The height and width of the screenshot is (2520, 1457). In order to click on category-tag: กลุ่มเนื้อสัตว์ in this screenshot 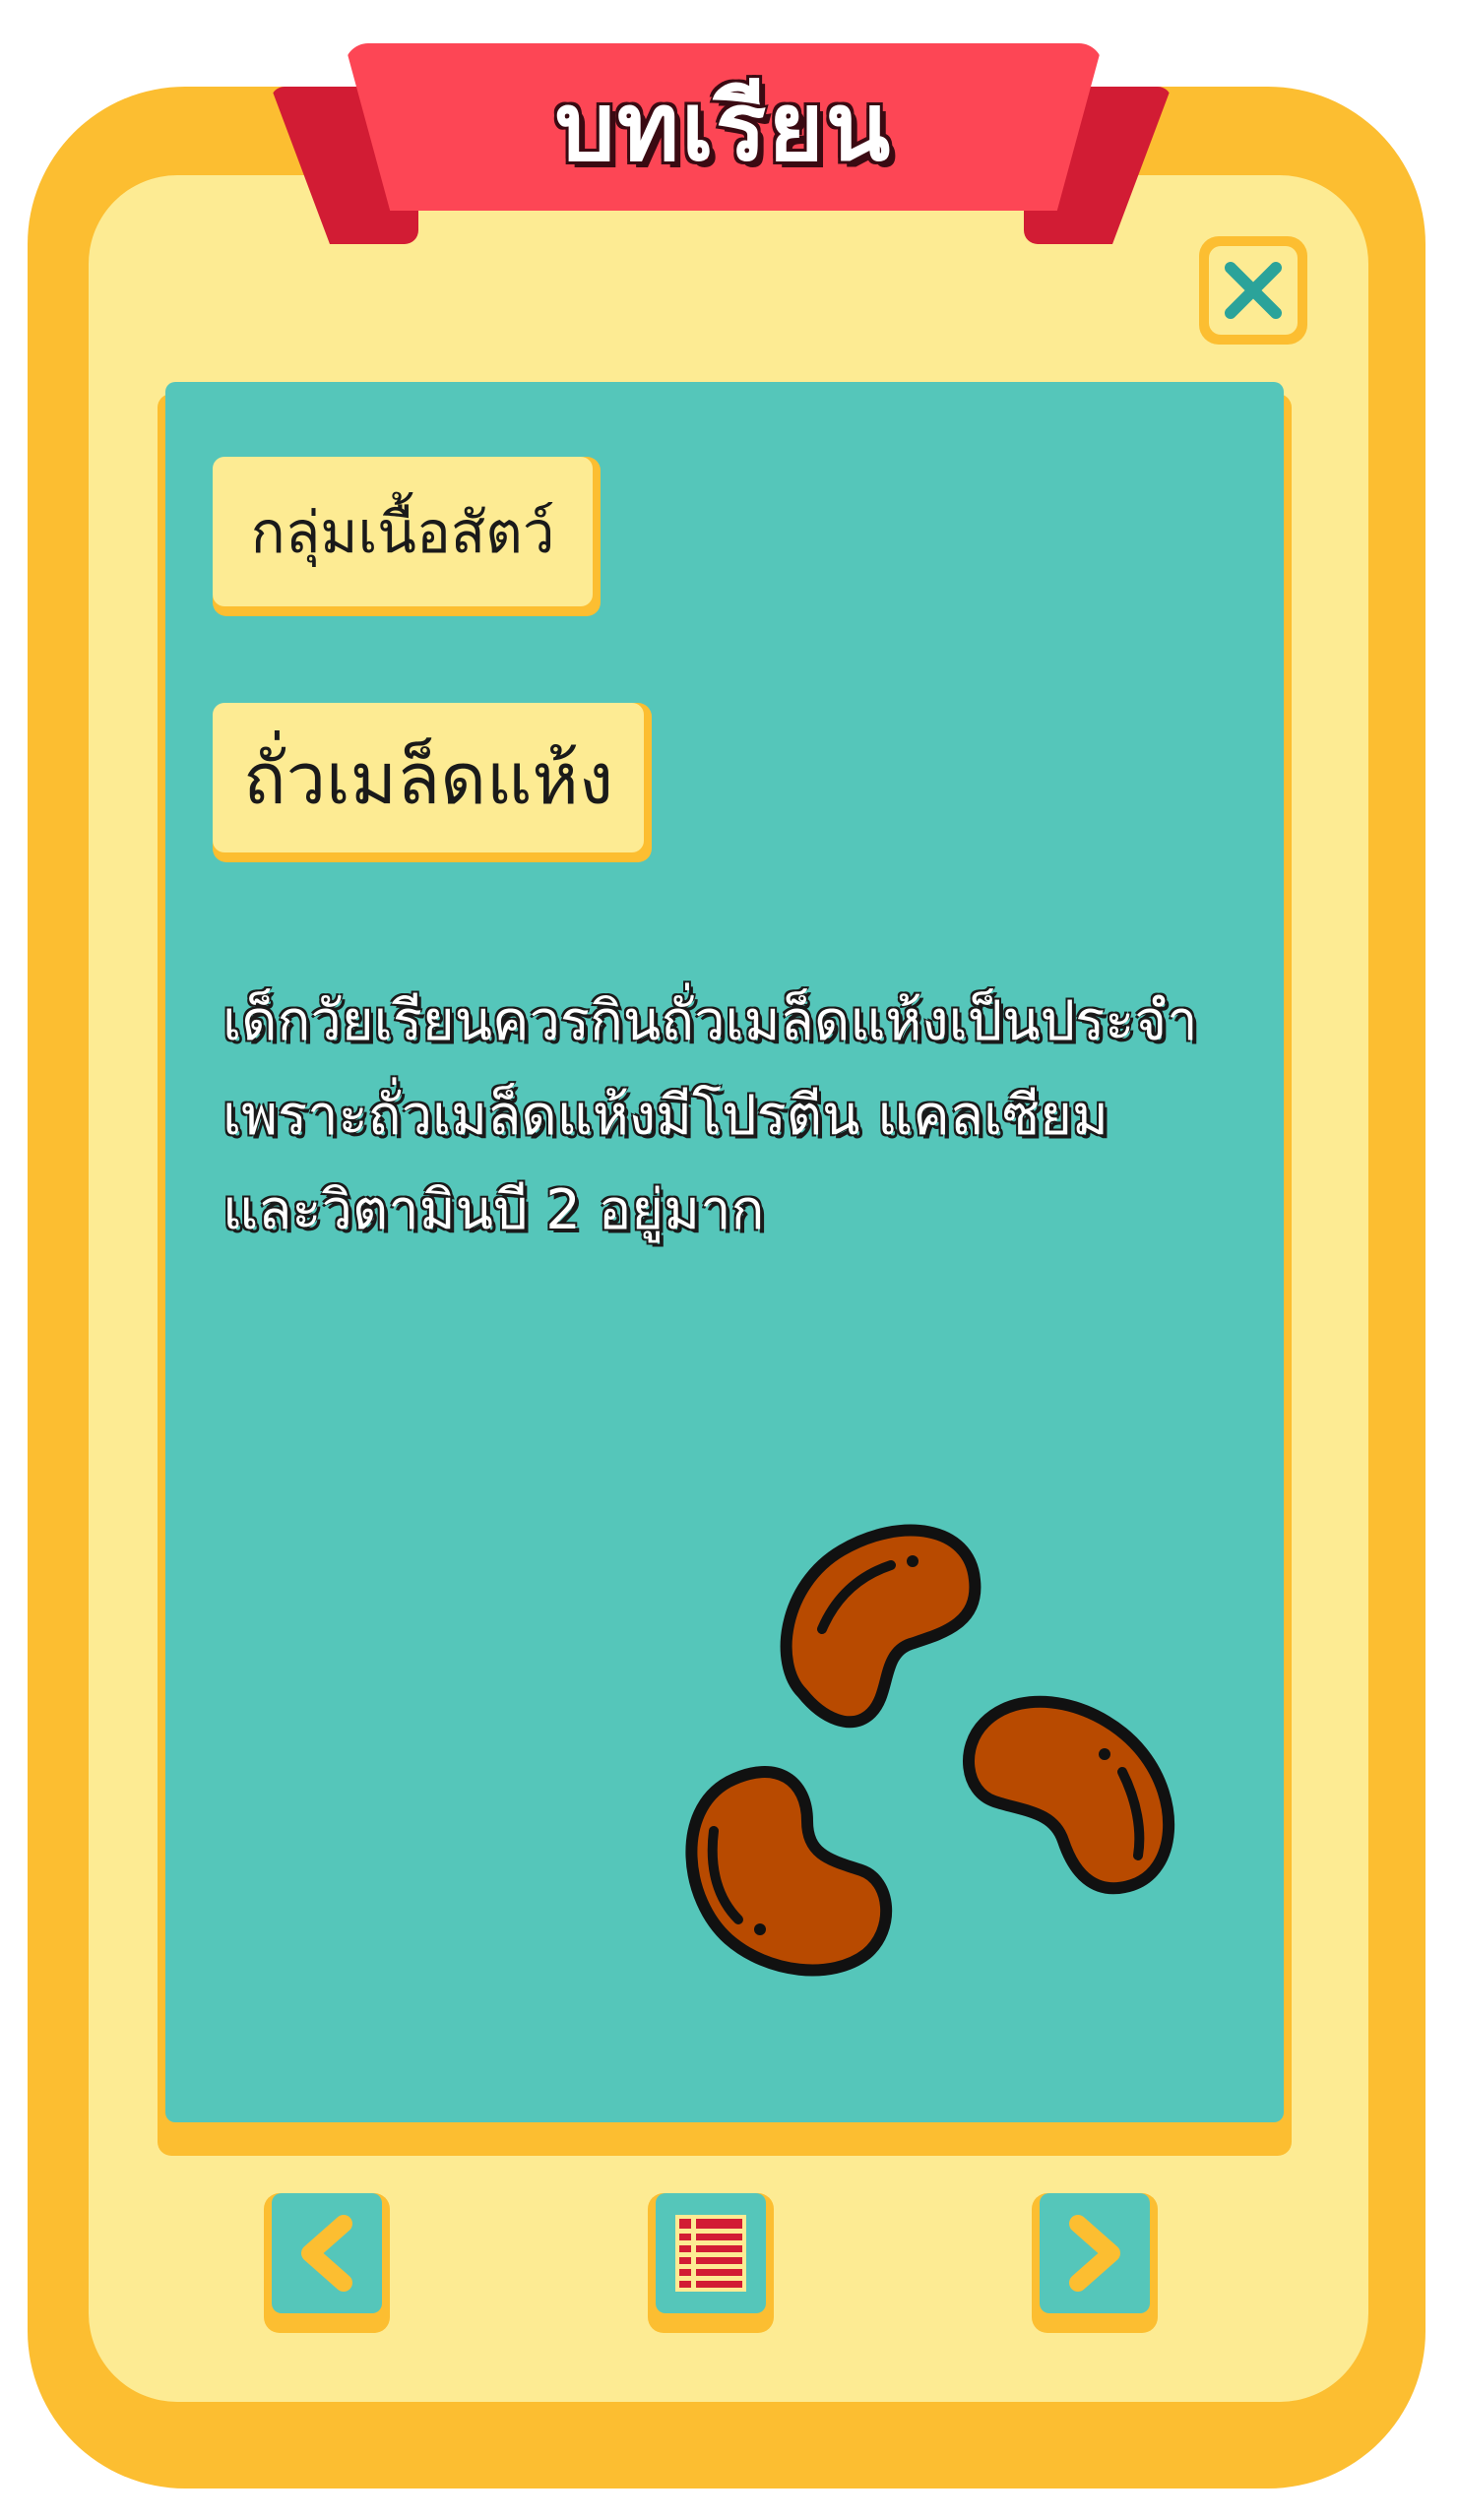, I will do `click(407, 536)`.